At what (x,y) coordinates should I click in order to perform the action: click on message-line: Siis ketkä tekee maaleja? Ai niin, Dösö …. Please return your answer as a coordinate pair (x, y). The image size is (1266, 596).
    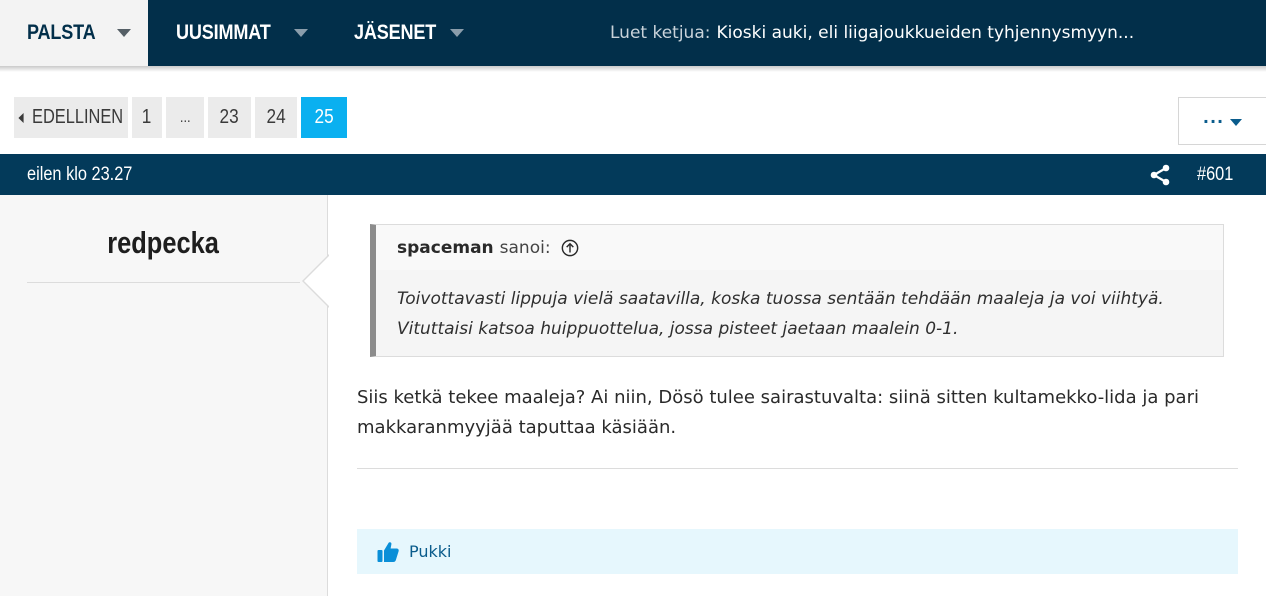
    Looking at the image, I should click on (778, 397).